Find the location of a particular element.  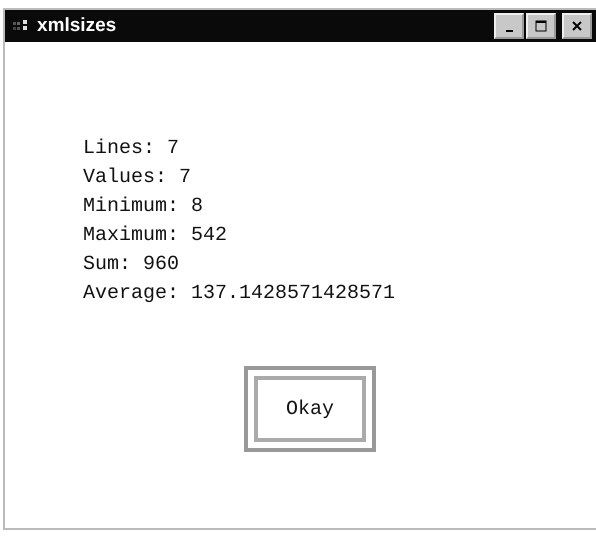

maximize-icon is located at coordinates (541, 26).